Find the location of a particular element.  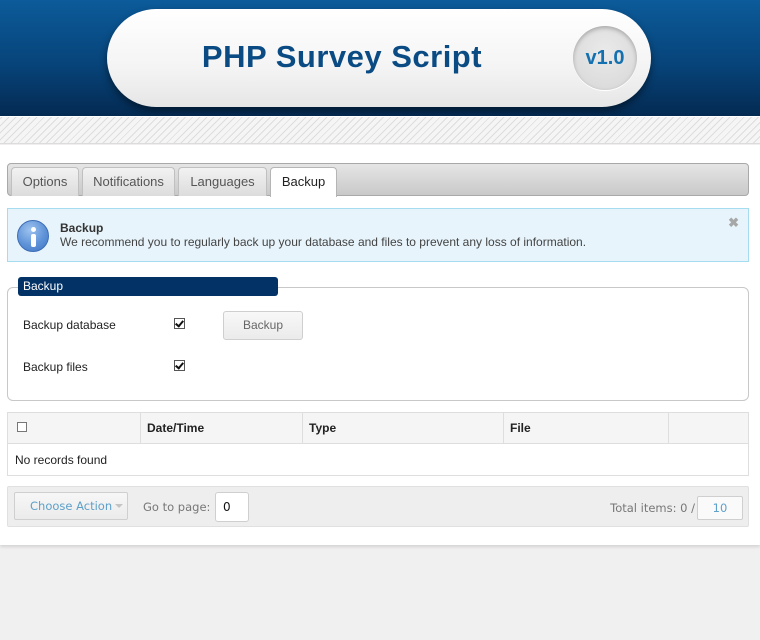

select-all-checkbox is located at coordinates (22, 427).